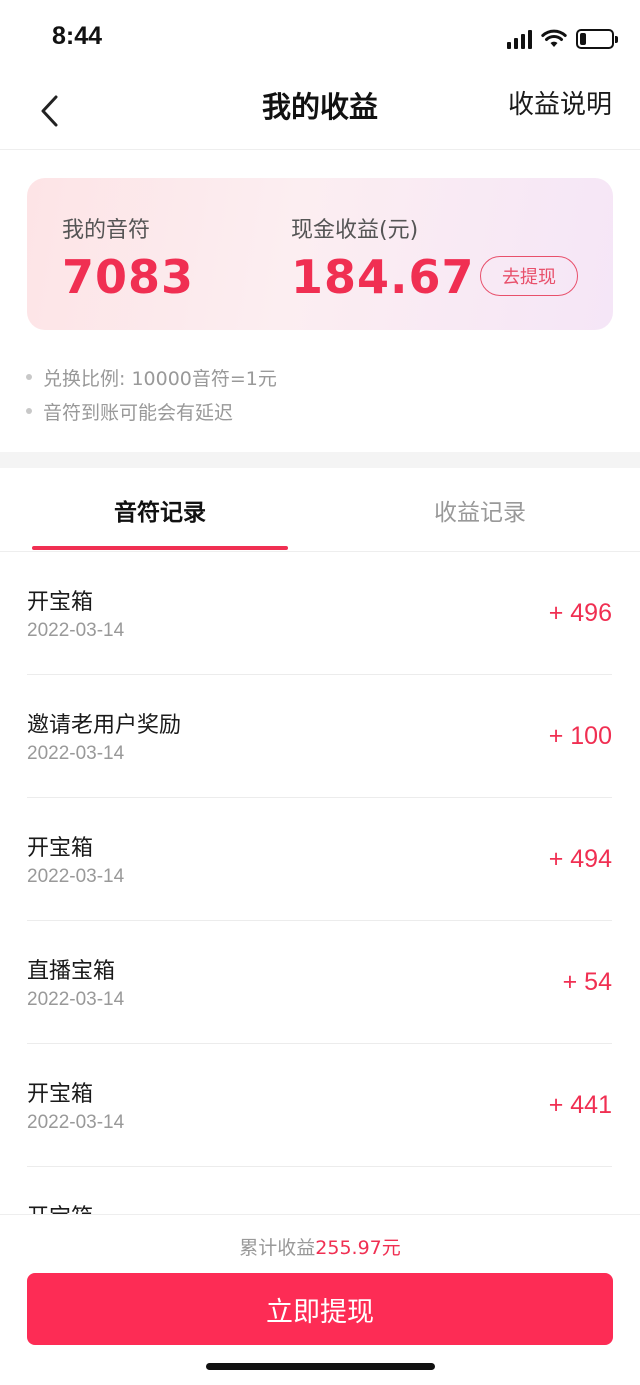  What do you see at coordinates (104, 725) in the screenshot?
I see `record-title: 邀请老用户奖励` at bounding box center [104, 725].